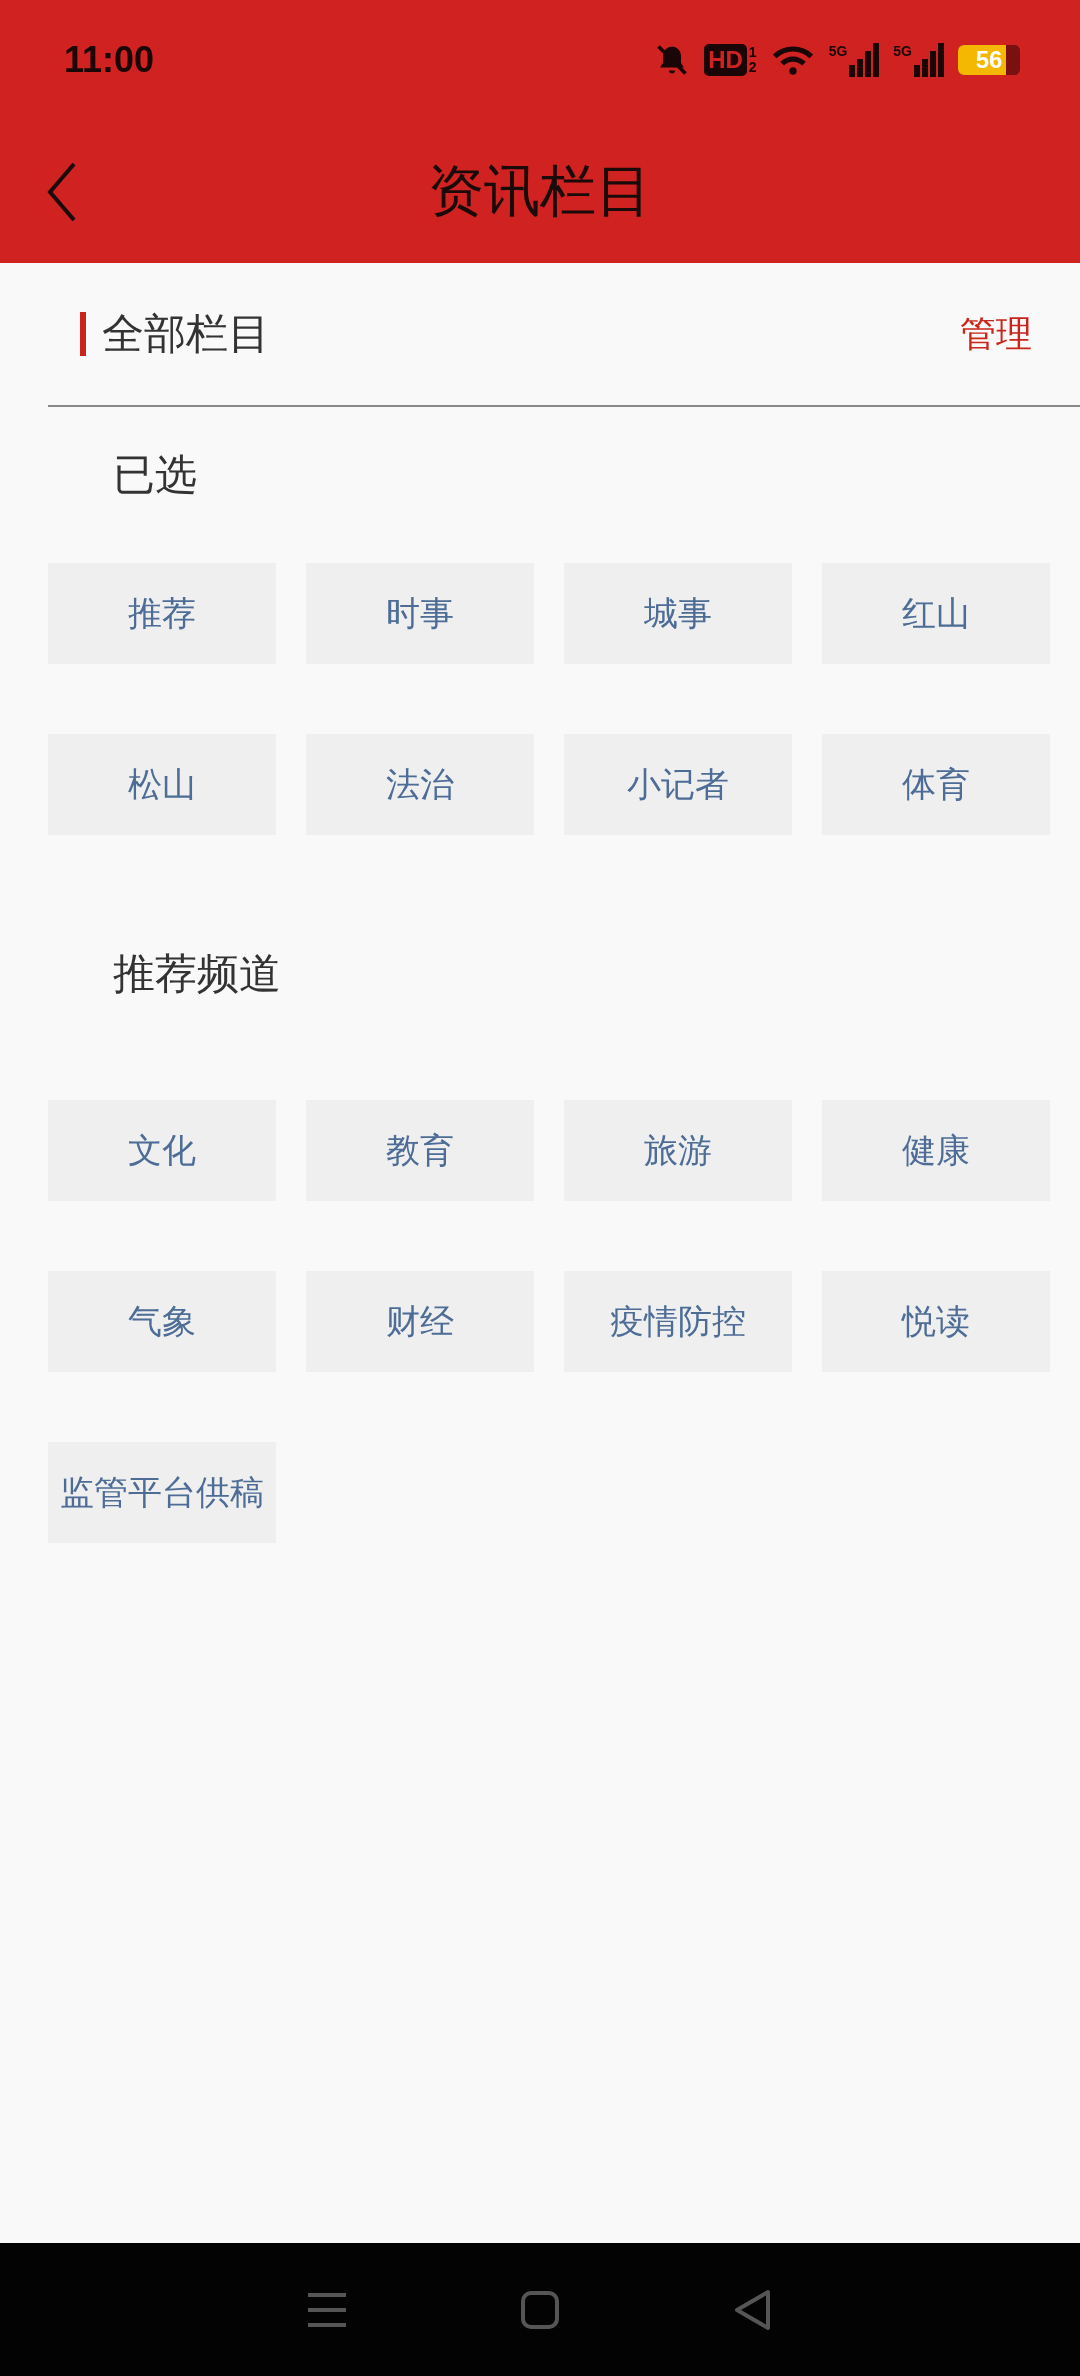  I want to click on channel-tile: 健康, so click(936, 1150).